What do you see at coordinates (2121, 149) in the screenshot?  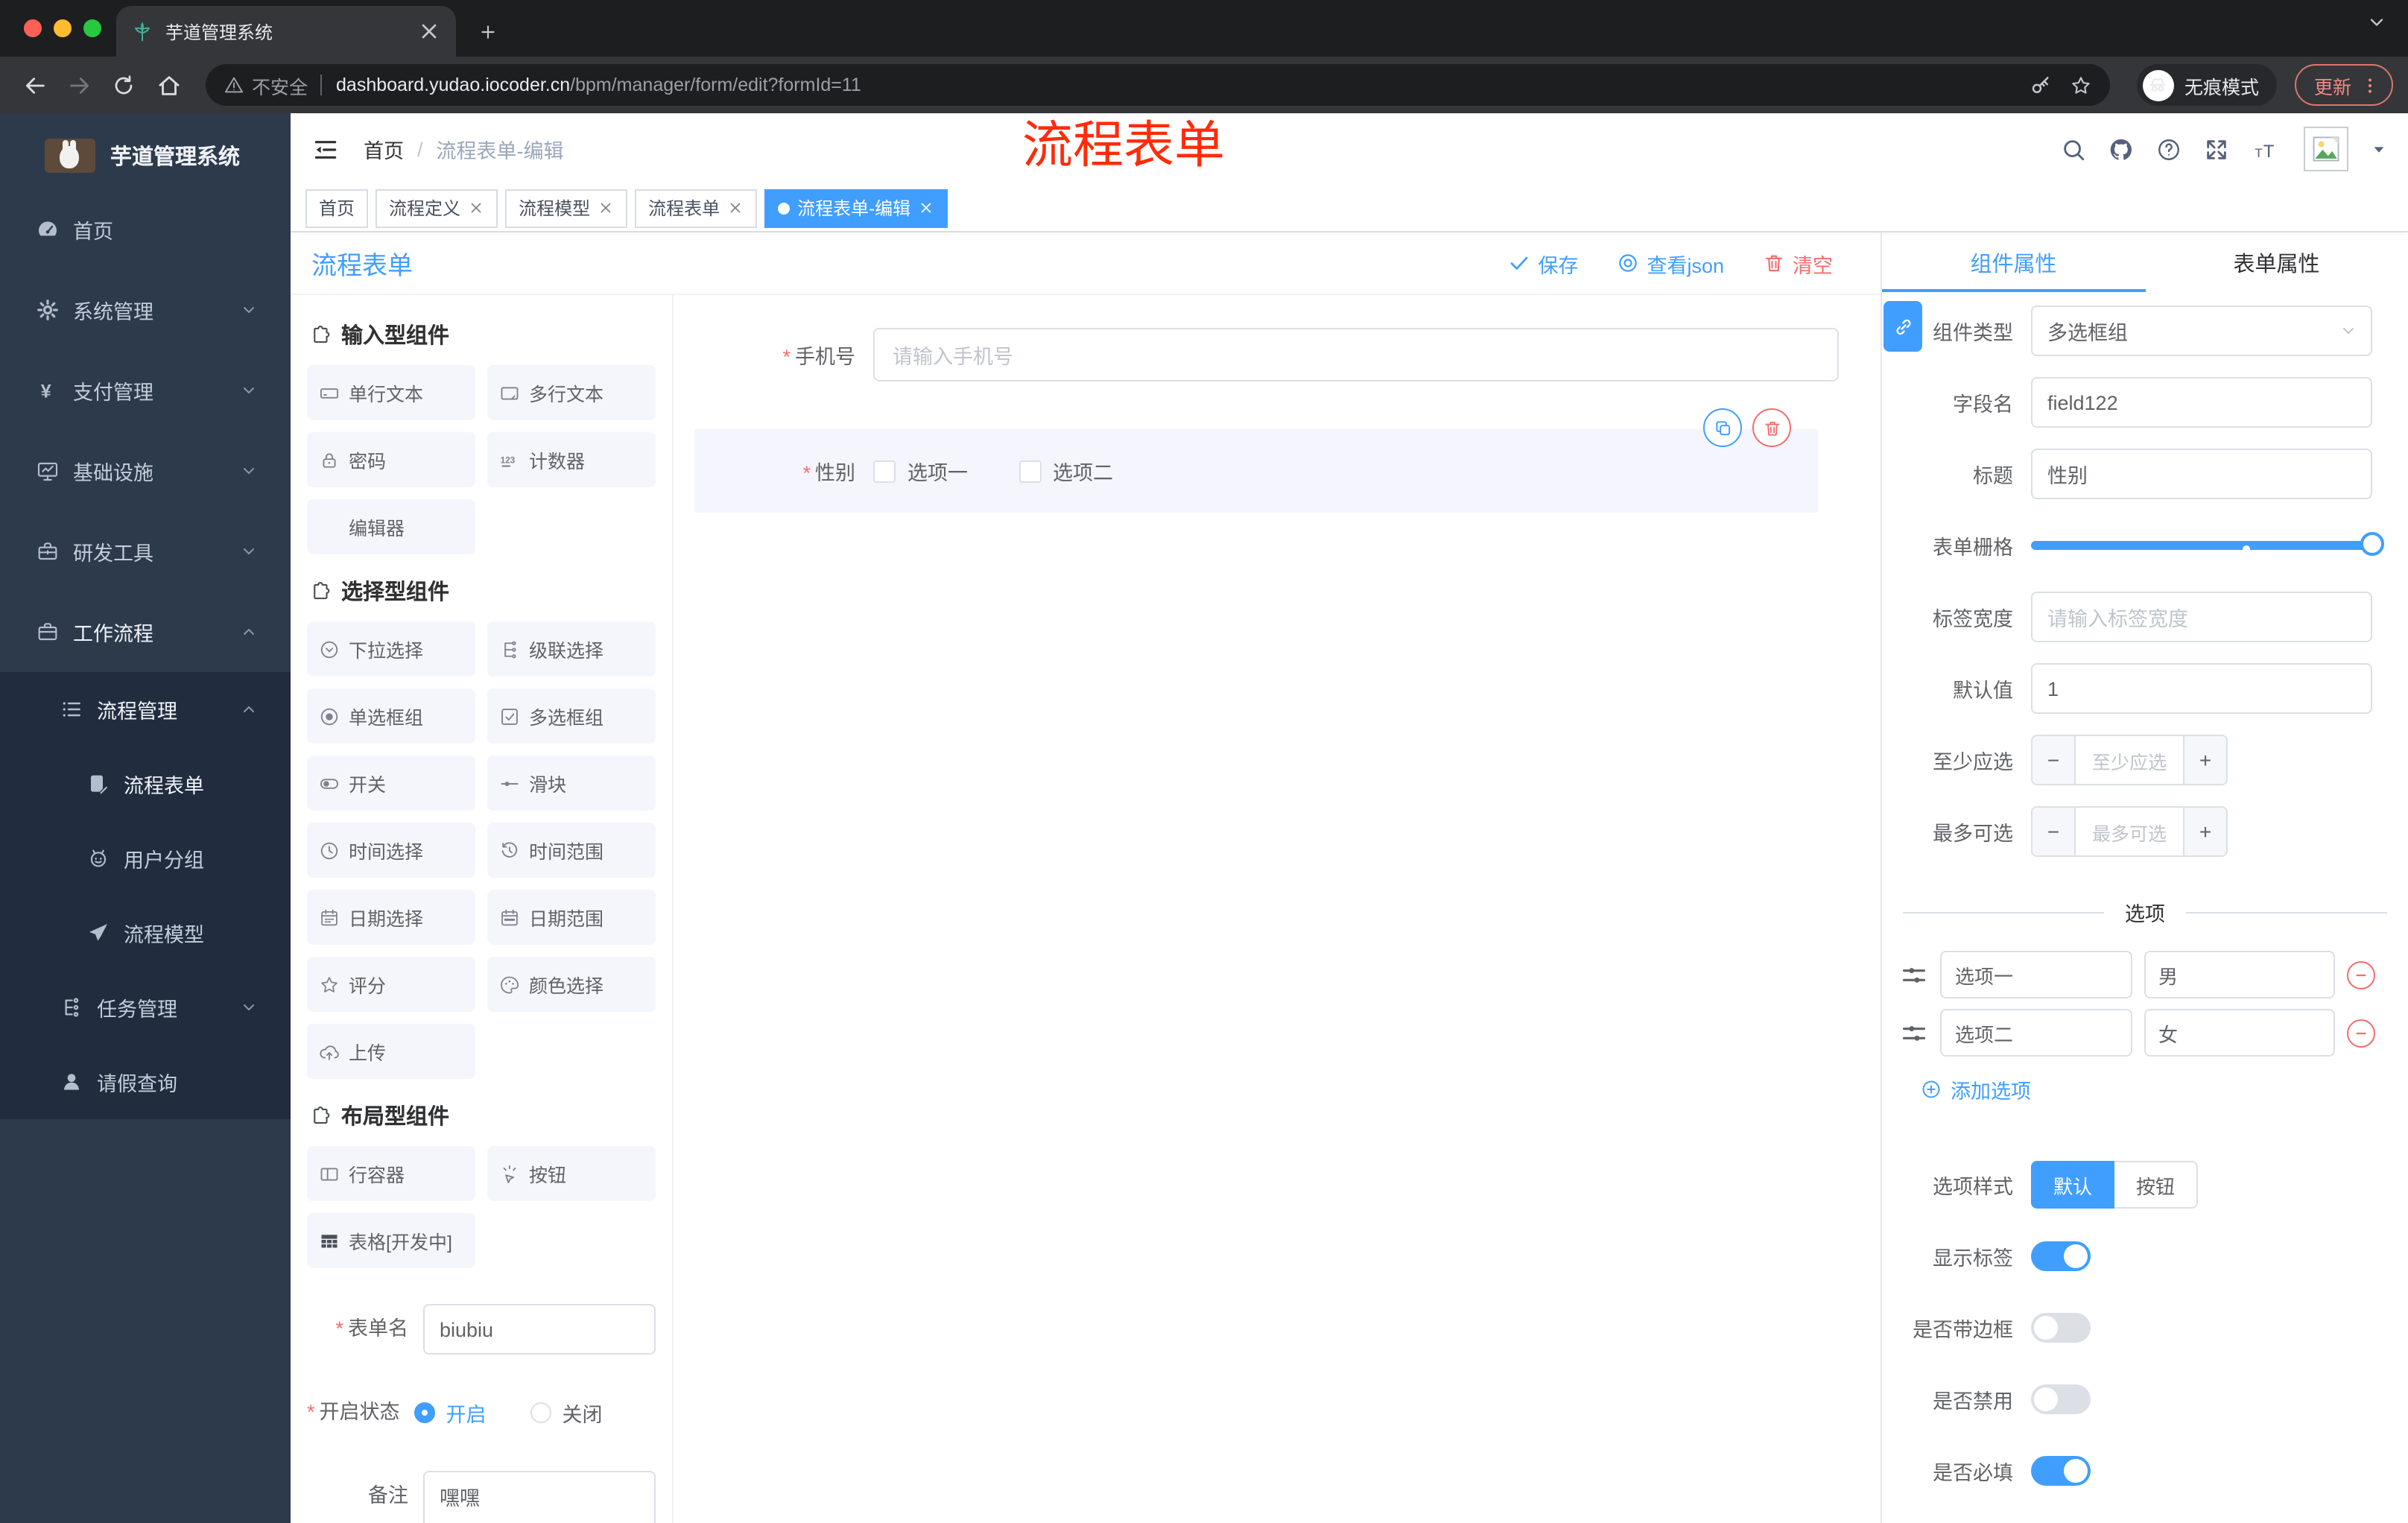 I see `github-icon` at bounding box center [2121, 149].